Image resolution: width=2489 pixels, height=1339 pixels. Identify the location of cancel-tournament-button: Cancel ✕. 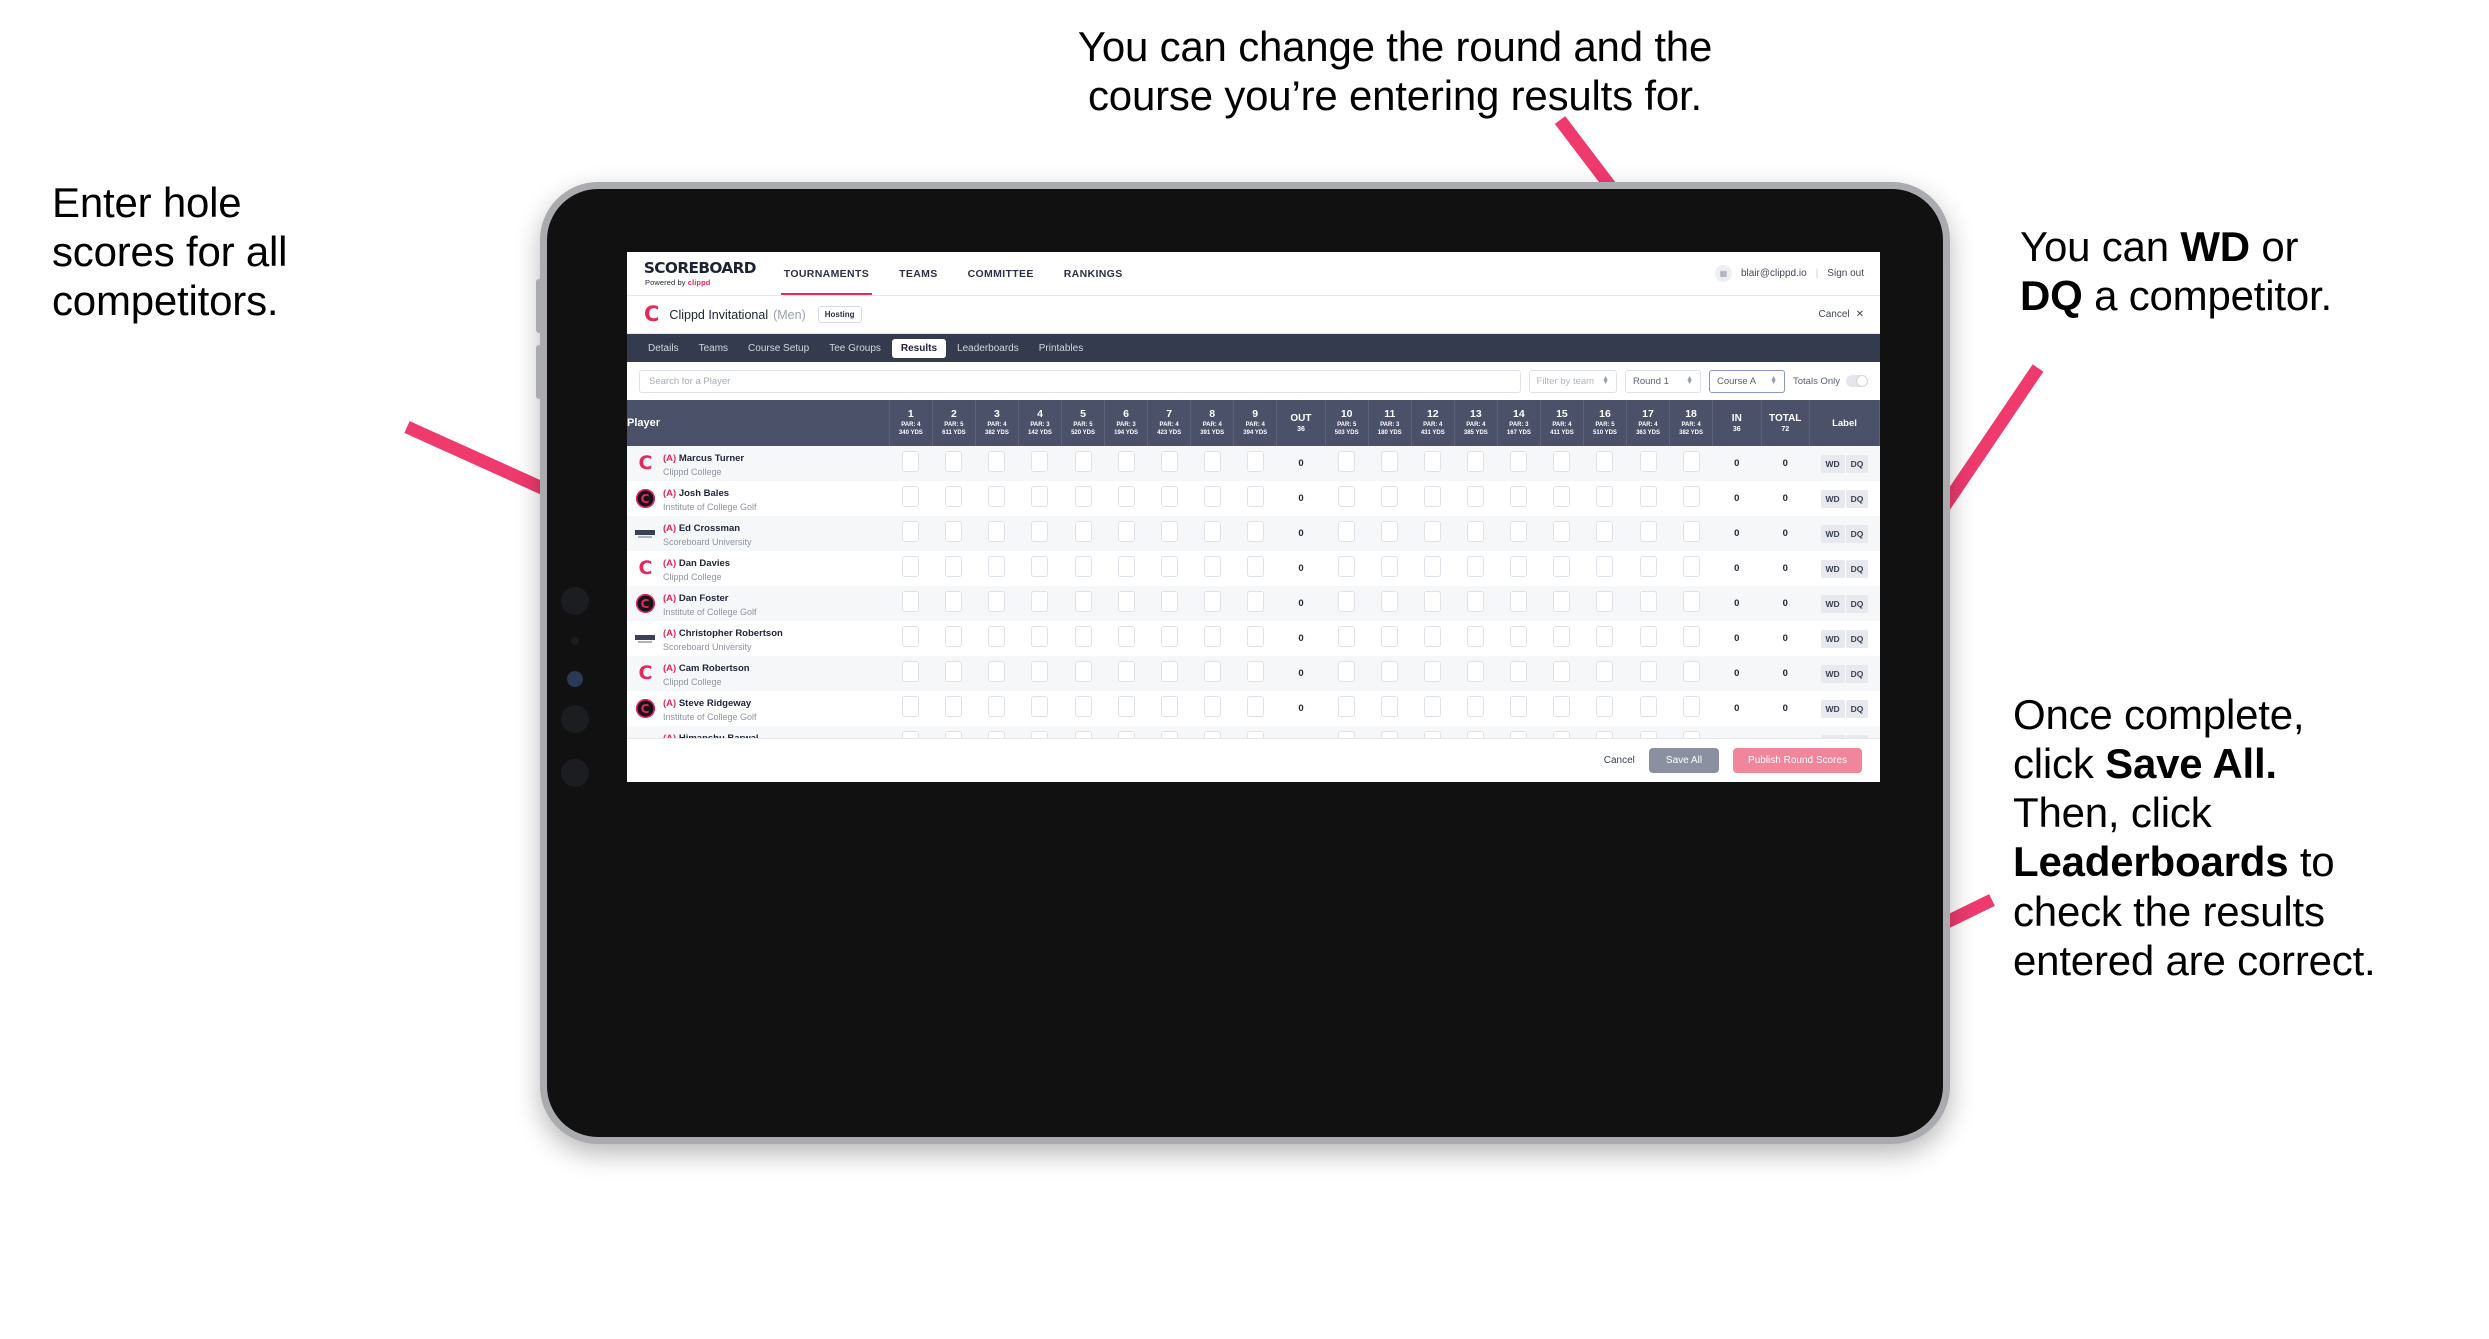
(1841, 314).